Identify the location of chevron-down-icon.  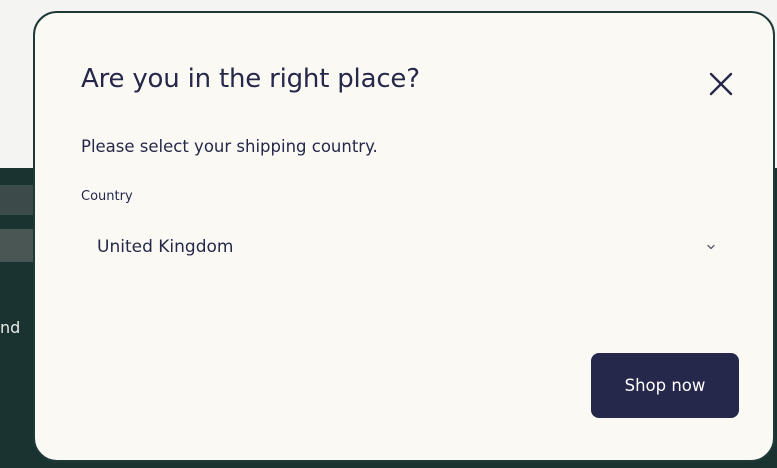
(711, 247).